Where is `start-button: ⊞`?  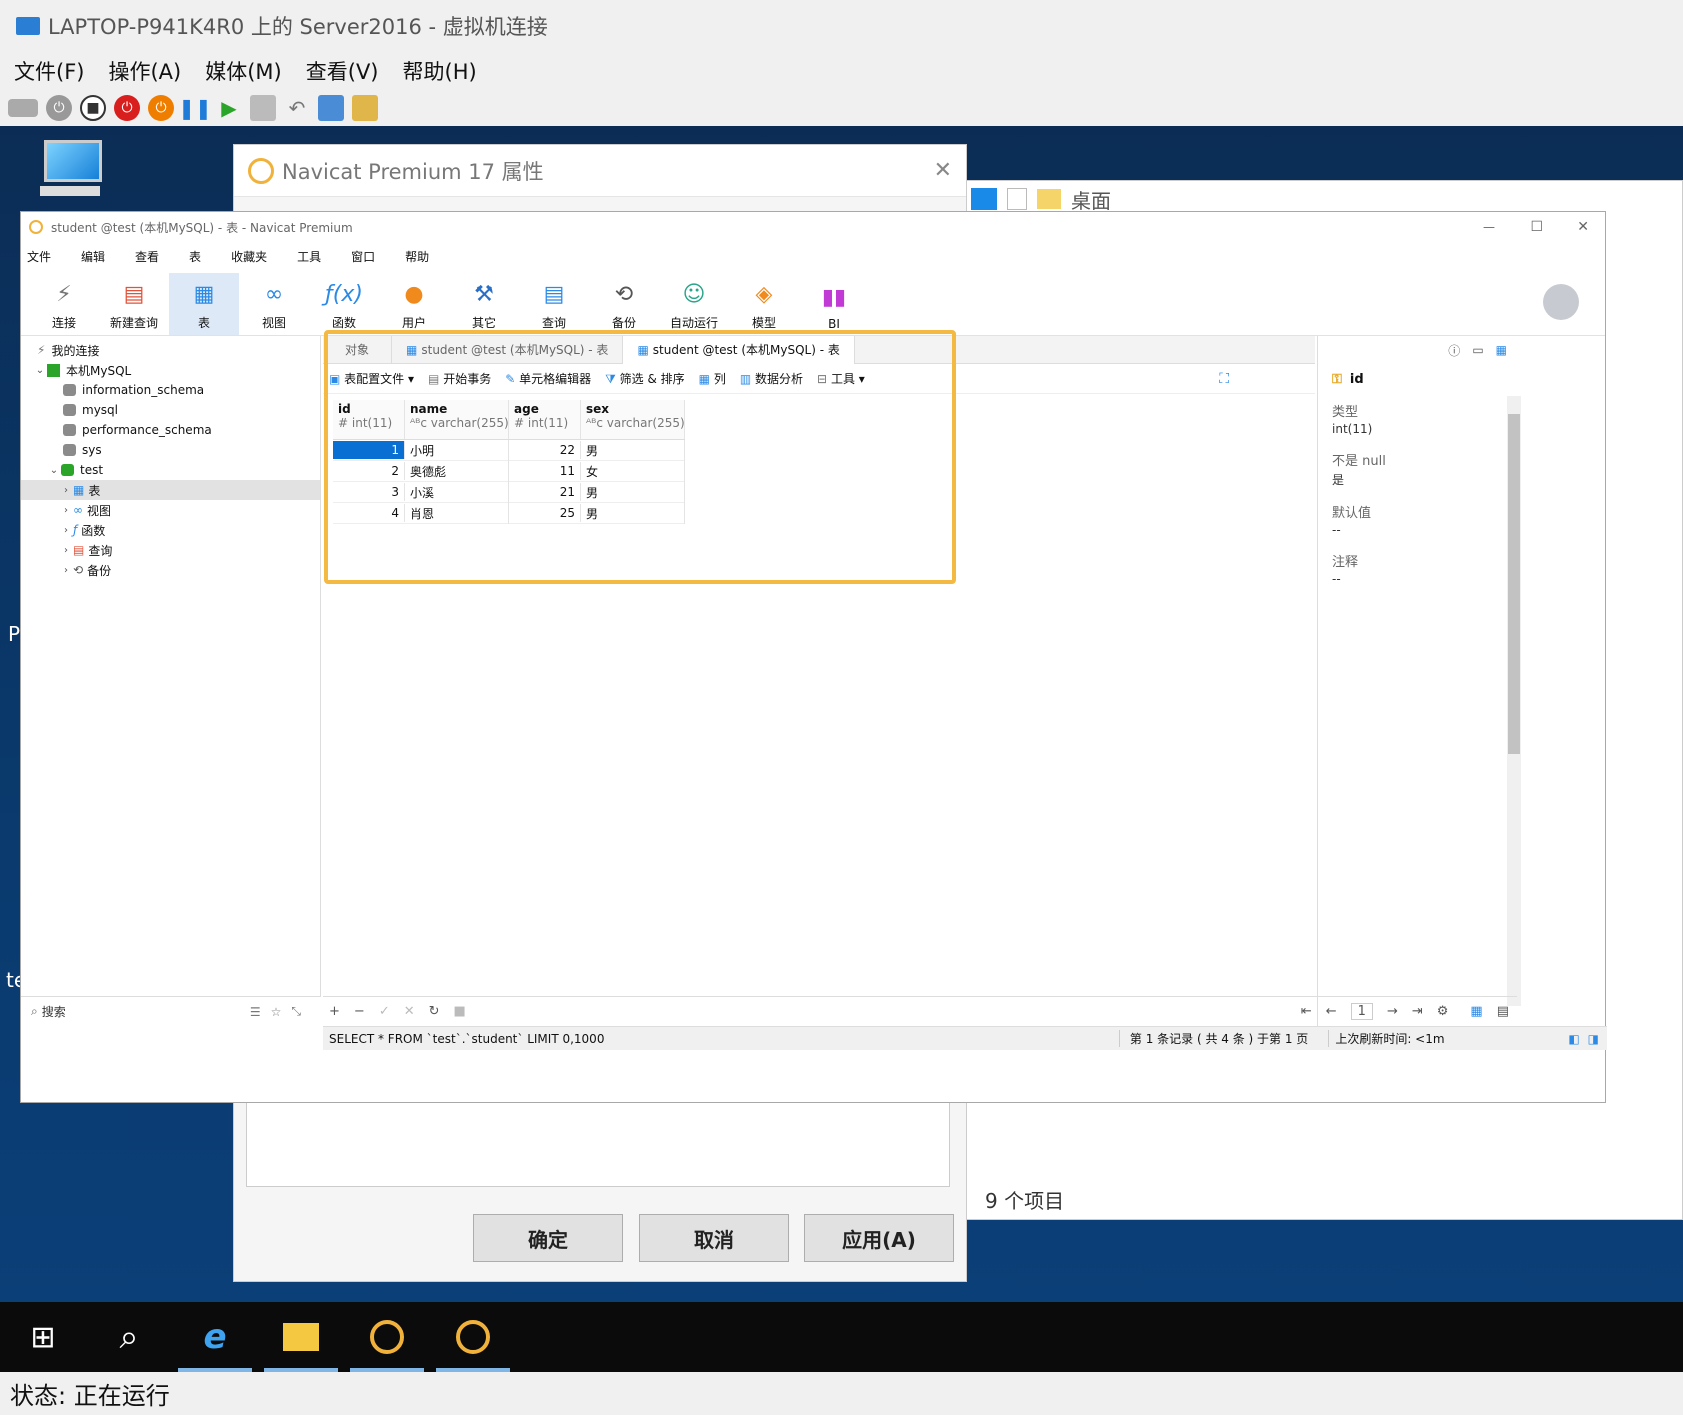 start-button: ⊞ is located at coordinates (43, 1337).